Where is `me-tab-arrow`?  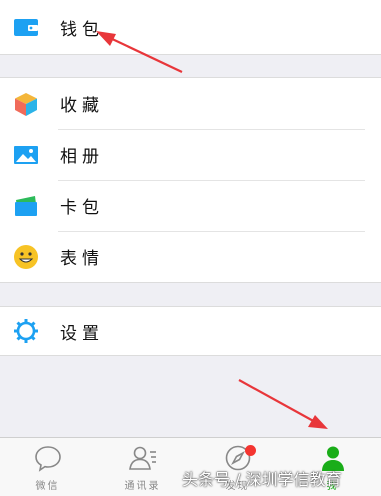
me-tab-arrow is located at coordinates (283, 404).